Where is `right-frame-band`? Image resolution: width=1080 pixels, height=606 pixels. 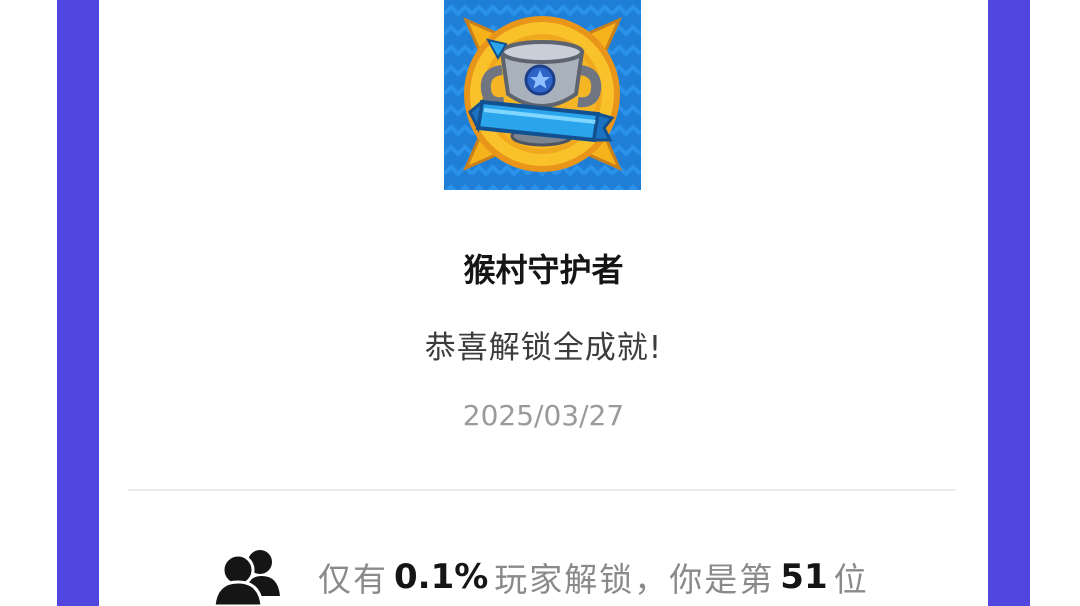
right-frame-band is located at coordinates (1009, 303).